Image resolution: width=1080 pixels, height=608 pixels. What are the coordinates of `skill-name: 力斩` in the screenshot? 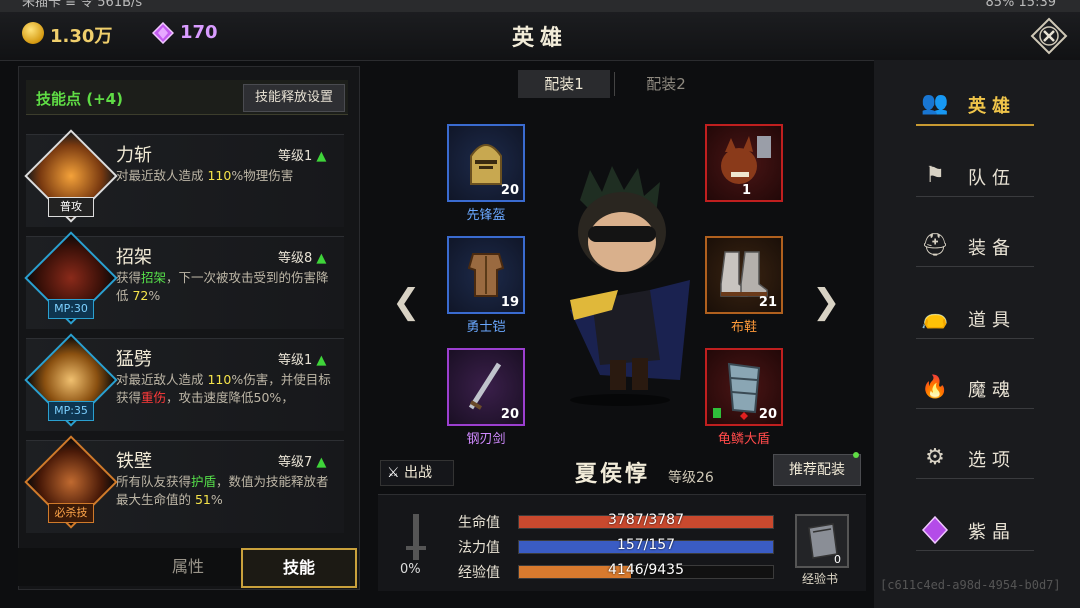 It's located at (134, 155).